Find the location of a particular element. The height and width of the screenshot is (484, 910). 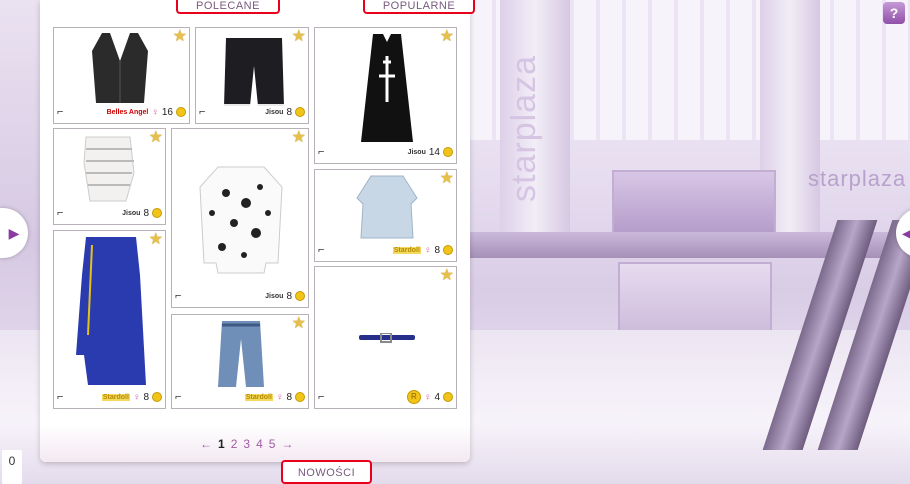

blue-dress-image is located at coordinates (111, 311).